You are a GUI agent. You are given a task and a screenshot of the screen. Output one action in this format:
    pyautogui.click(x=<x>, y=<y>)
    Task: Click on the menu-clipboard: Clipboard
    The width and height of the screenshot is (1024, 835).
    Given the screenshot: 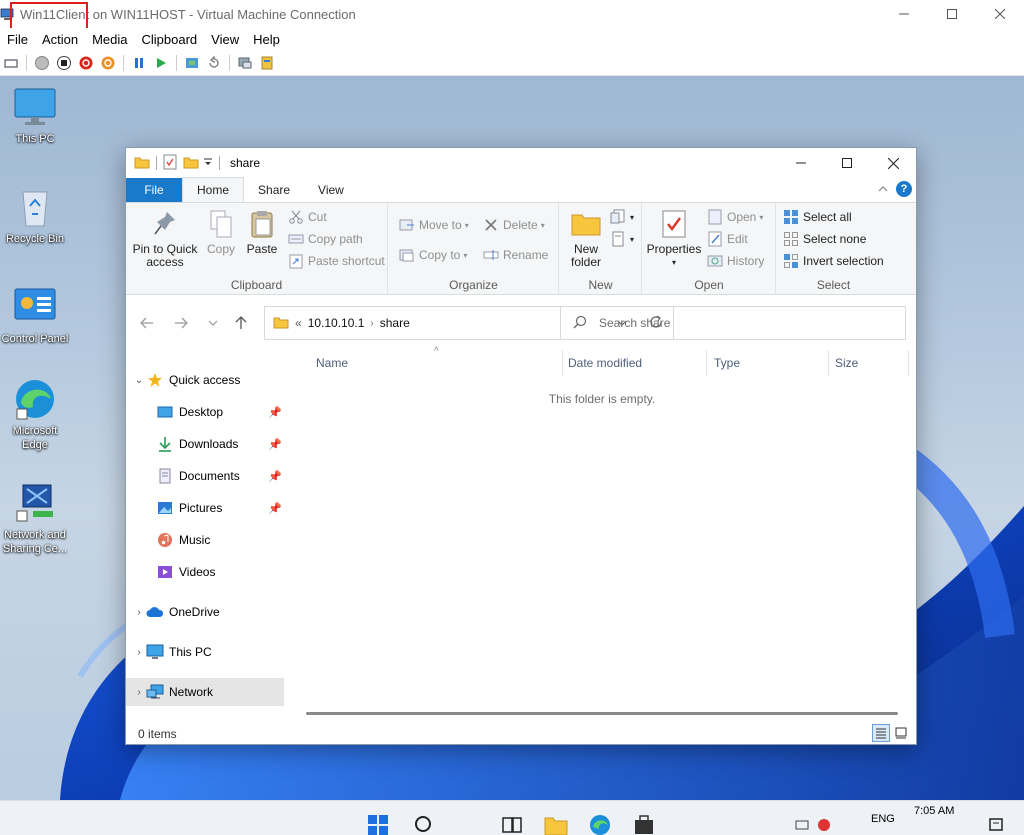 What is the action you would take?
    pyautogui.click(x=170, y=39)
    